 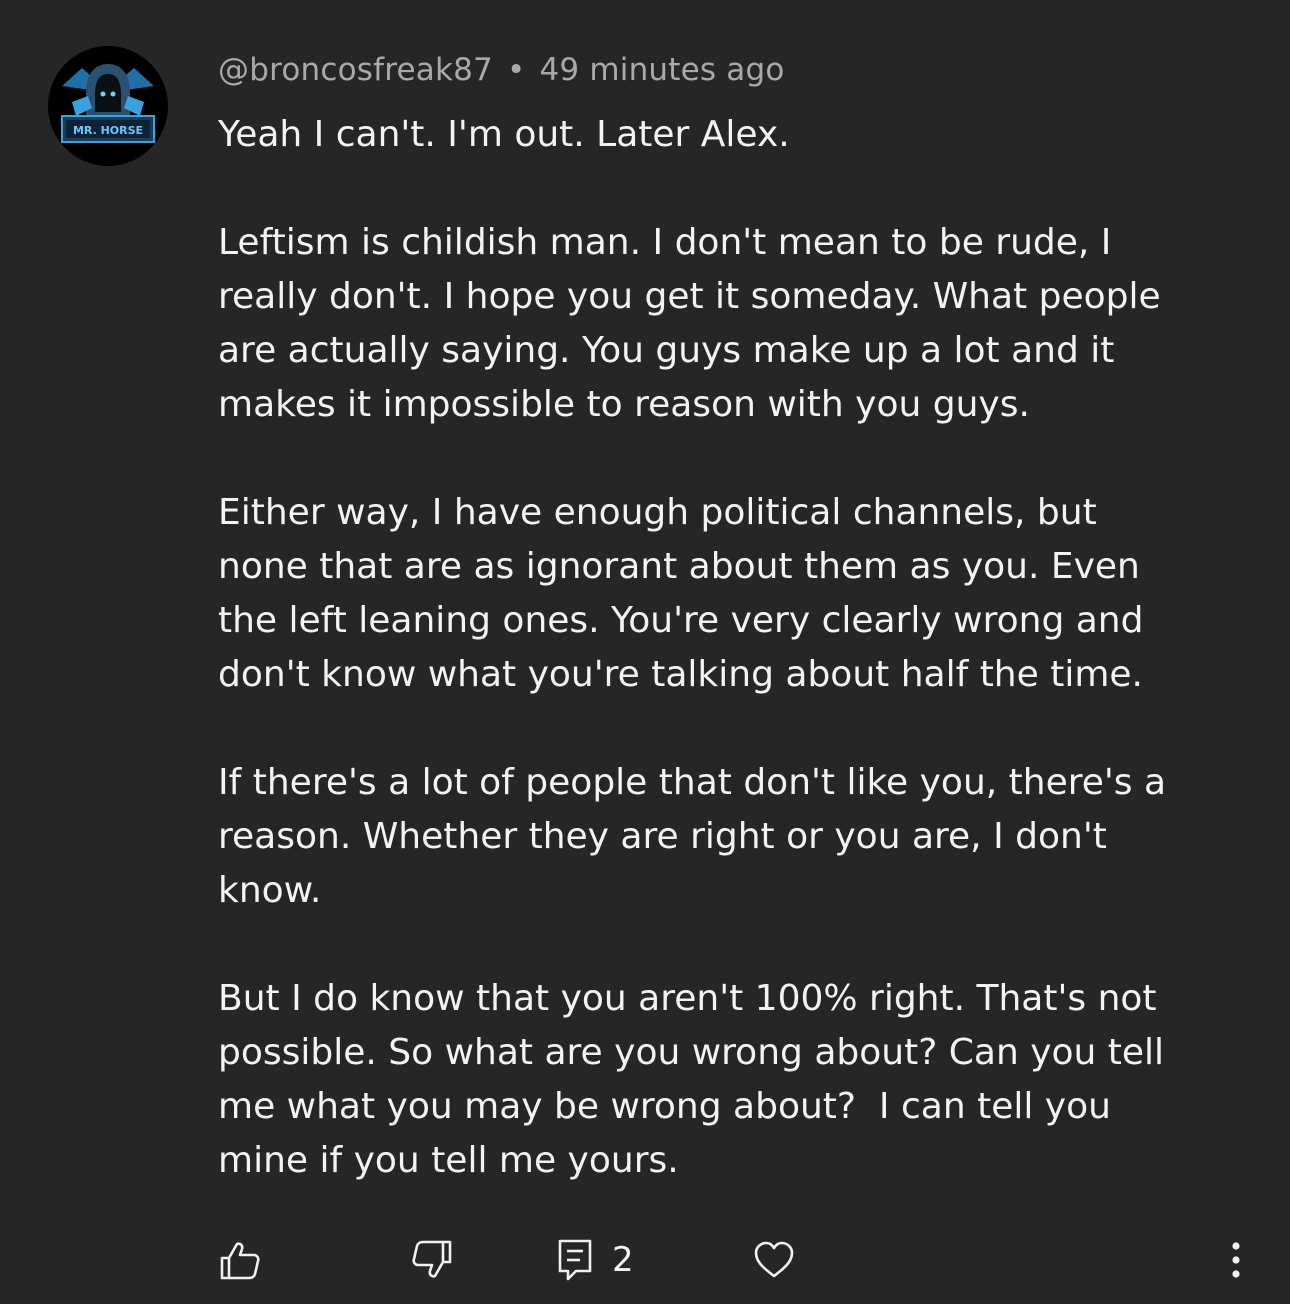 What do you see at coordinates (355, 70) in the screenshot?
I see `author-name: @broncosfreak87` at bounding box center [355, 70].